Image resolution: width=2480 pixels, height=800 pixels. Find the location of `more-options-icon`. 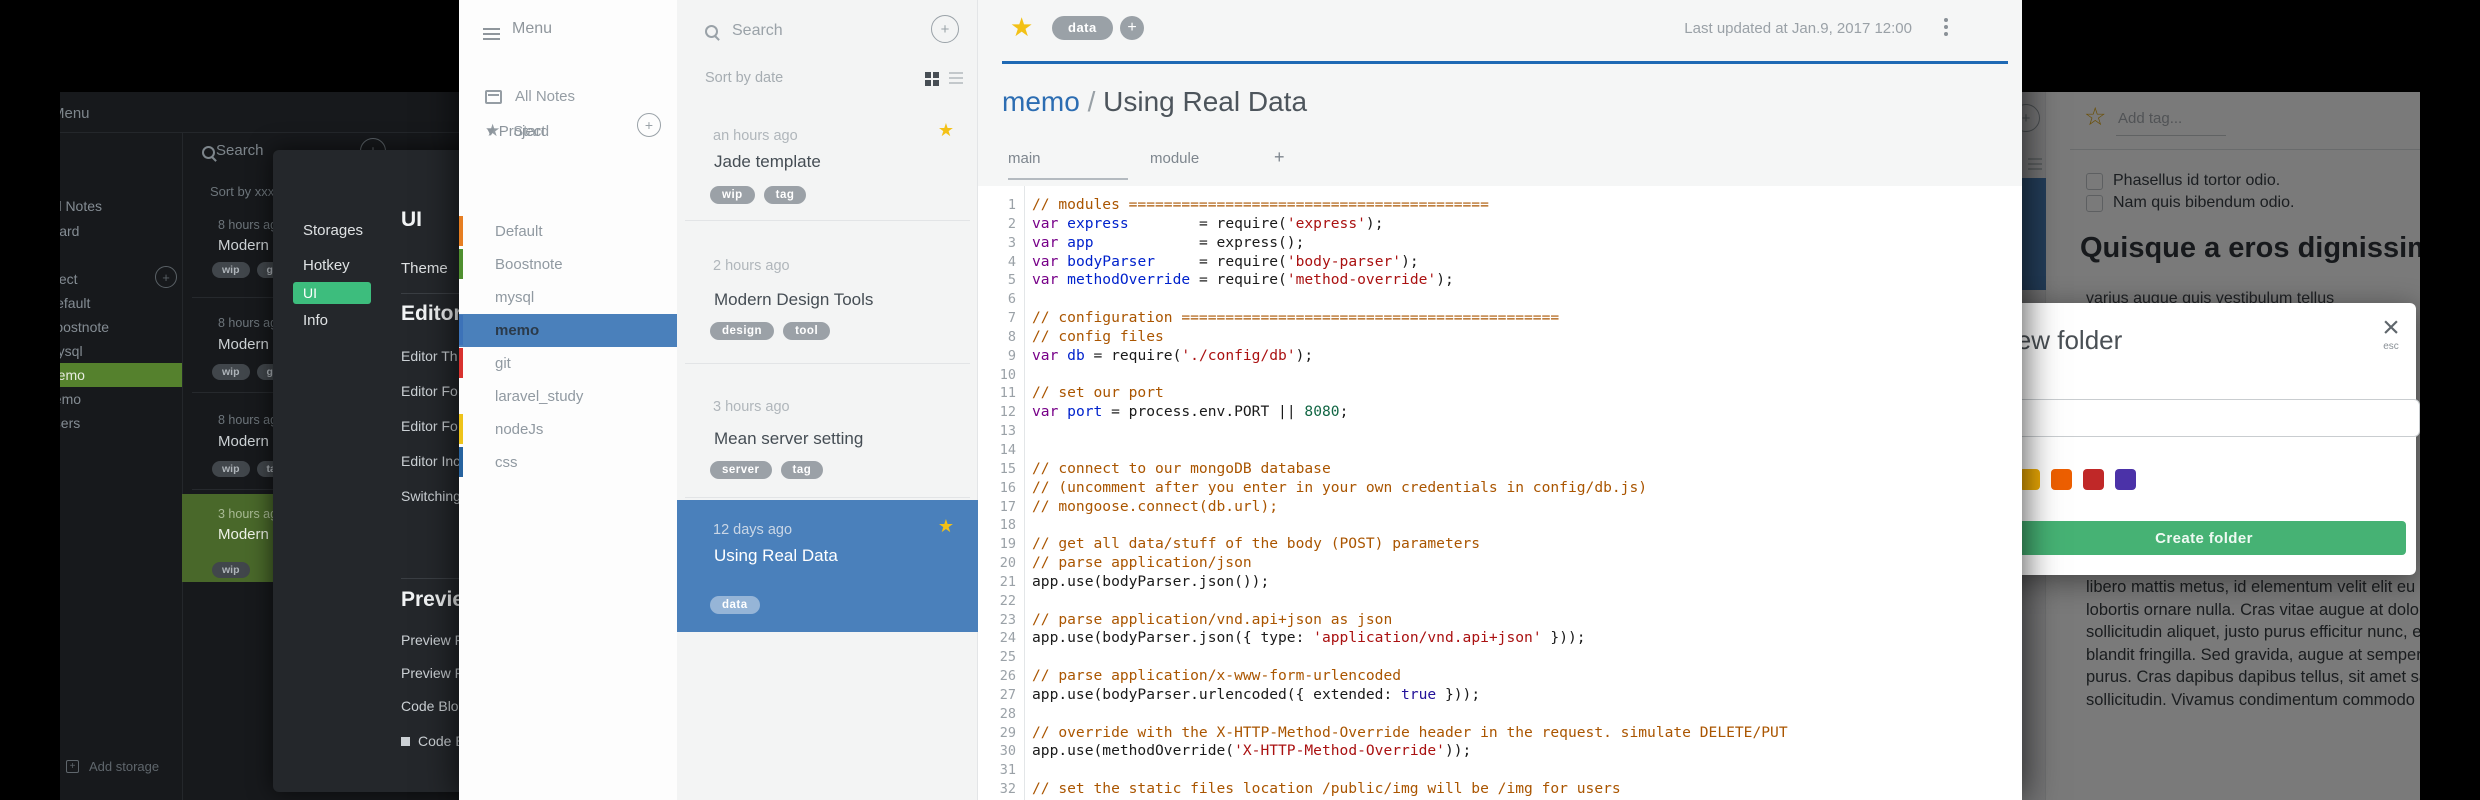

more-options-icon is located at coordinates (1946, 20).